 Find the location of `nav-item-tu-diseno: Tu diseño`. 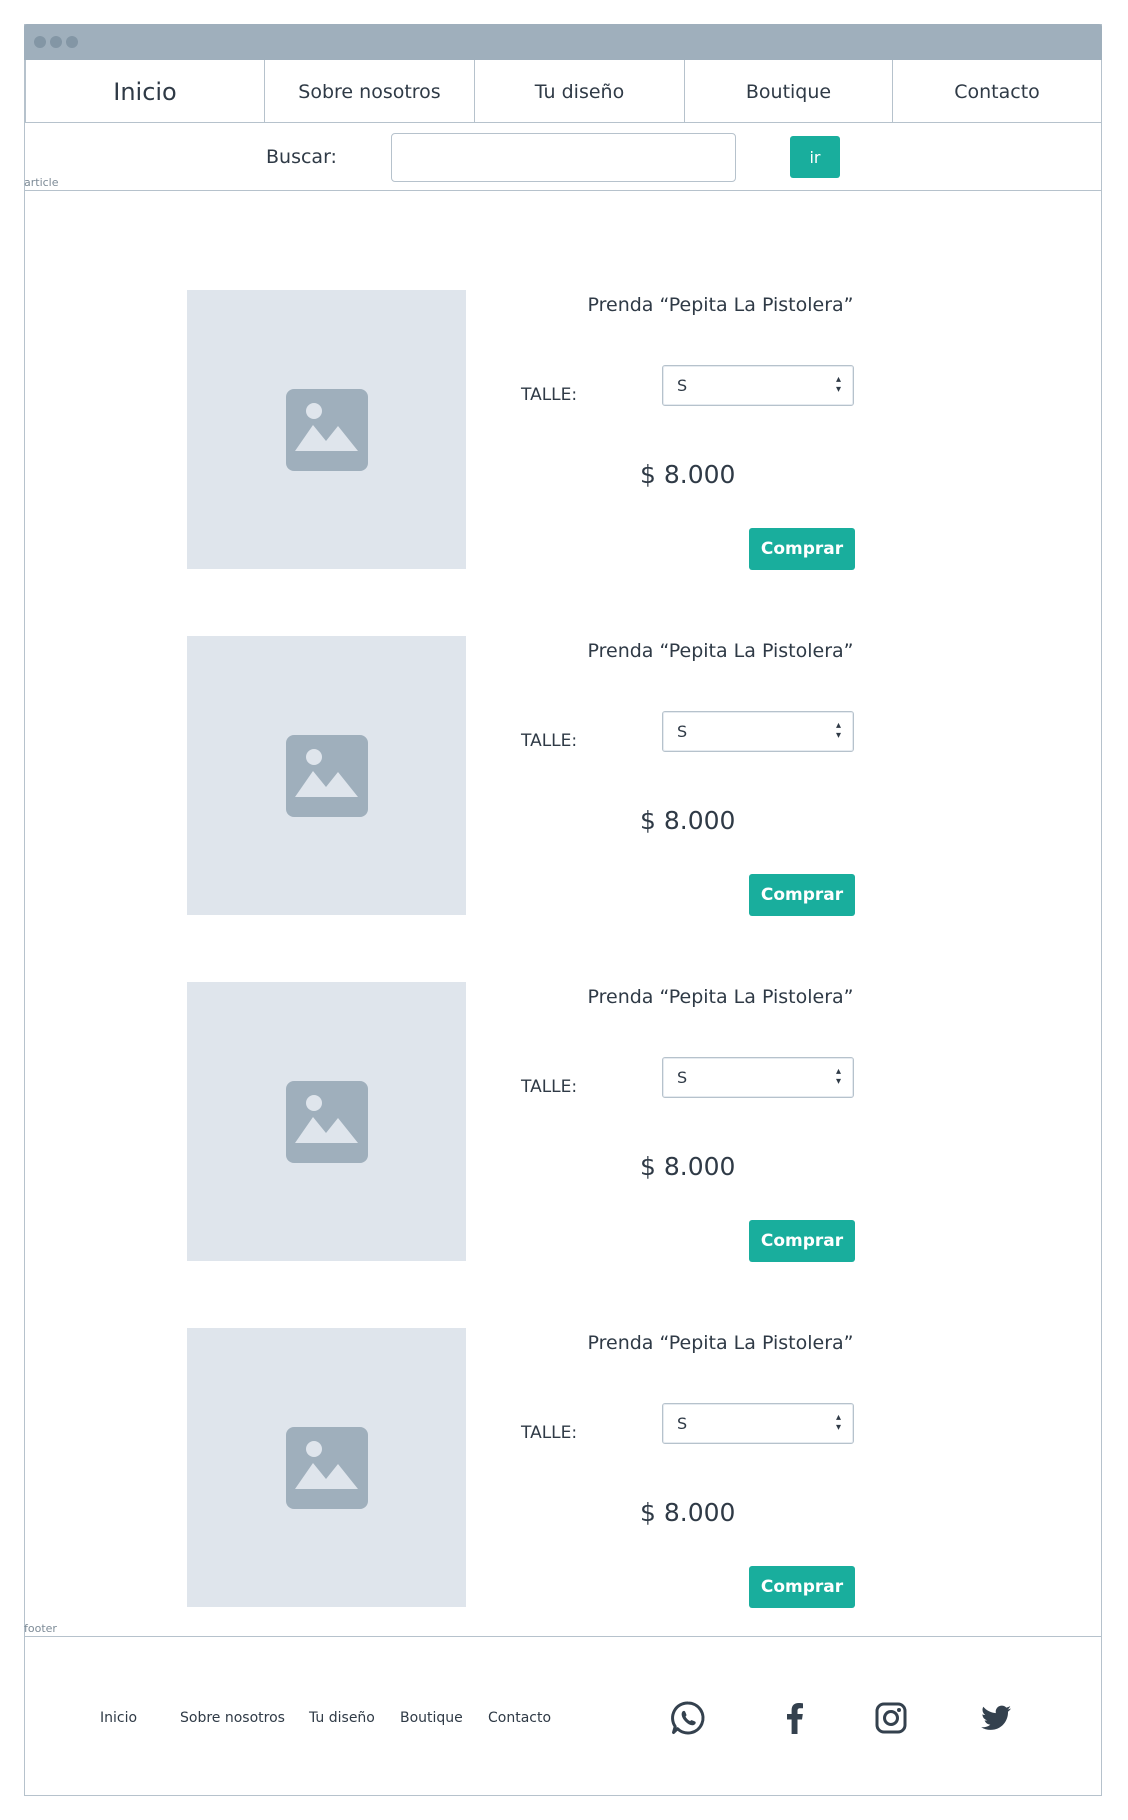

nav-item-tu-diseno: Tu diseño is located at coordinates (580, 91).